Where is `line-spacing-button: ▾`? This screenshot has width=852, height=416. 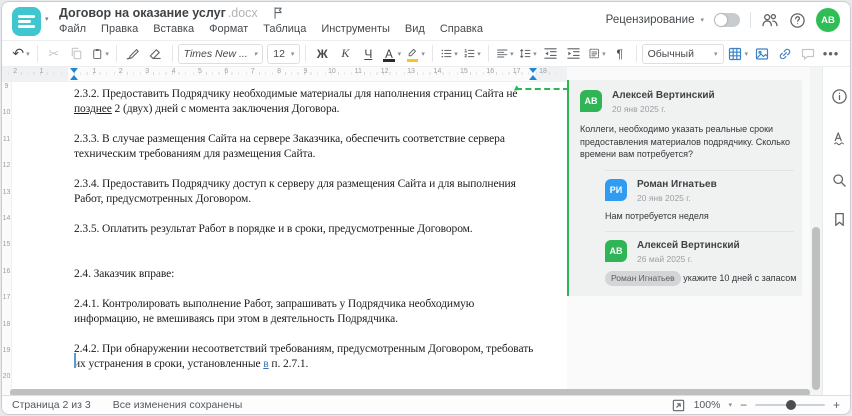
line-spacing-button: ▾ is located at coordinates (528, 54).